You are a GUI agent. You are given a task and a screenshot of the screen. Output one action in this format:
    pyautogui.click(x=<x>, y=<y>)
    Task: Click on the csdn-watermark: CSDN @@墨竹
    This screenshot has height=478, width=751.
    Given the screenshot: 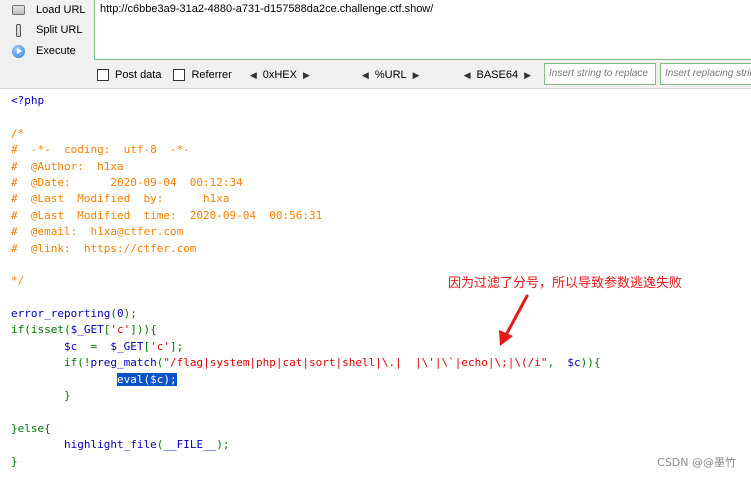 What is the action you would take?
    pyautogui.click(x=696, y=462)
    